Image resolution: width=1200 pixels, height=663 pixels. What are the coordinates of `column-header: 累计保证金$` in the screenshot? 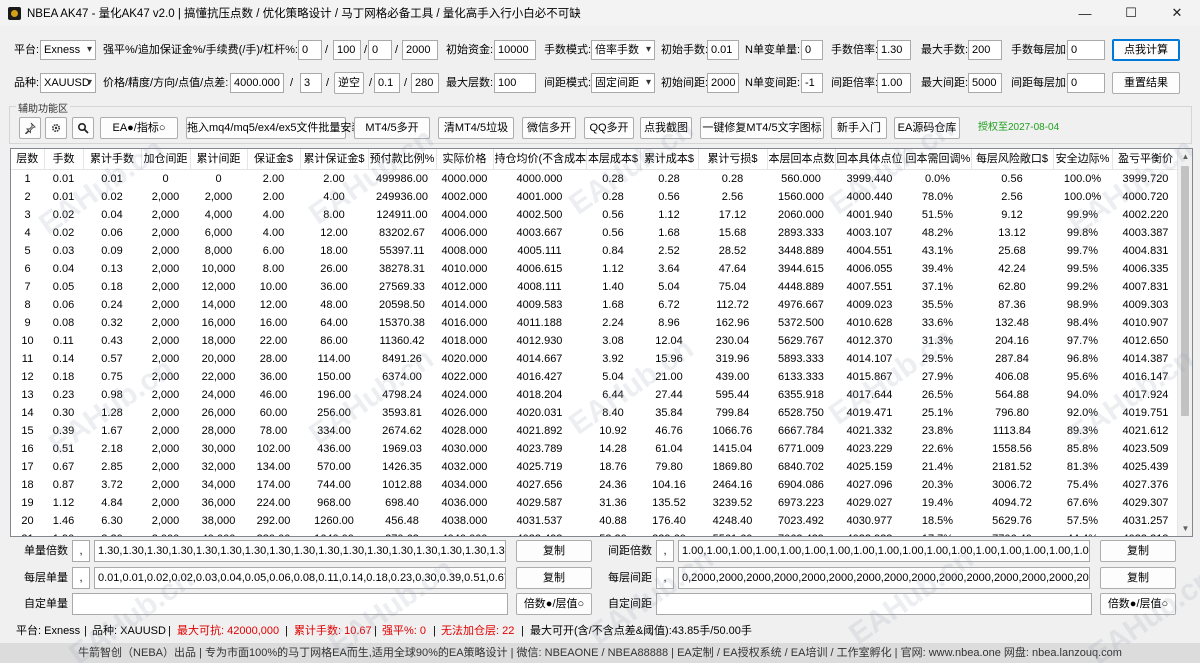 It's located at (334, 159).